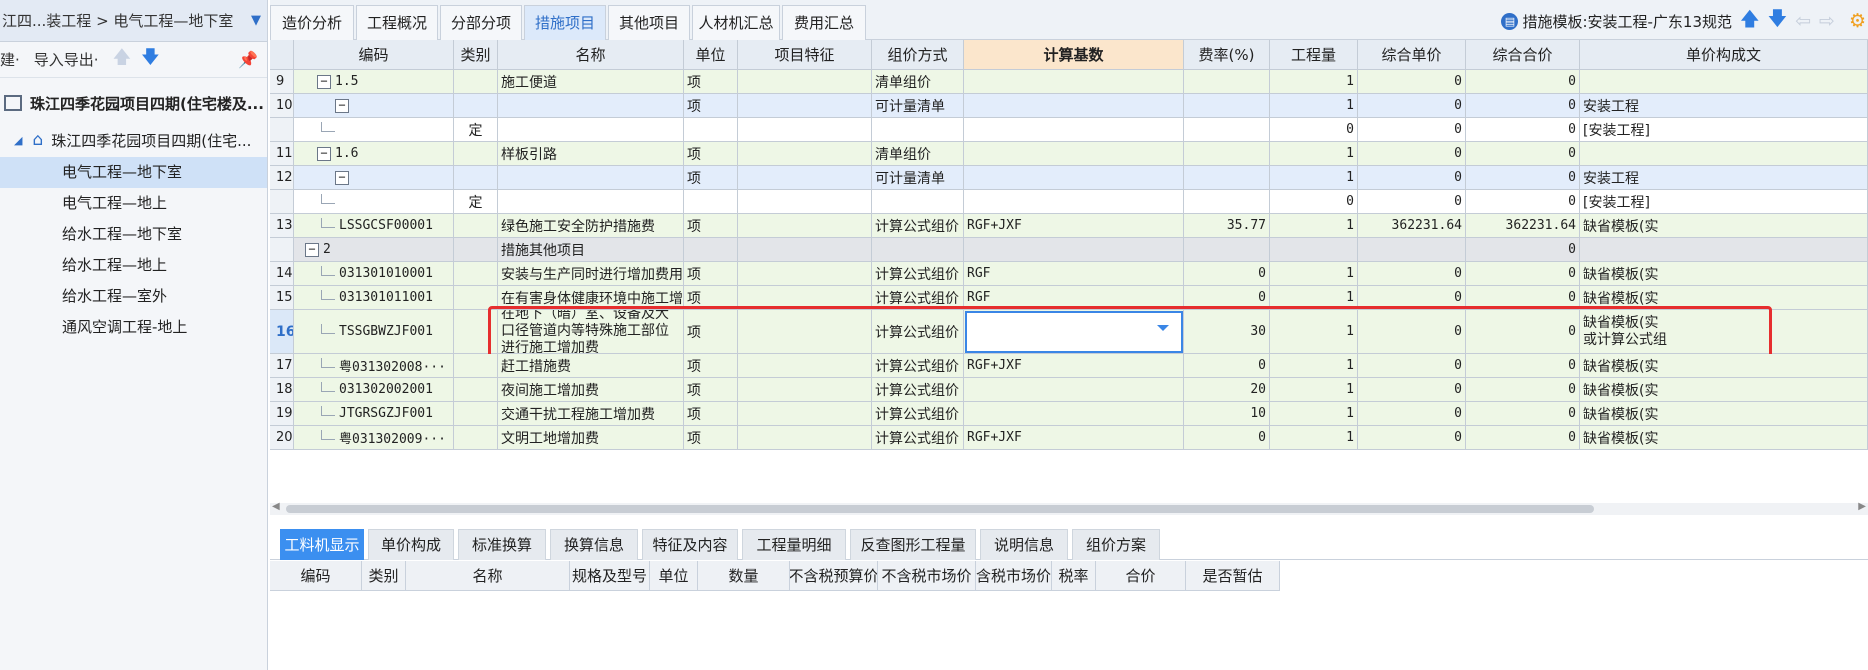  Describe the element at coordinates (1074, 274) in the screenshot. I see `calc-base-cell: RGF` at that location.